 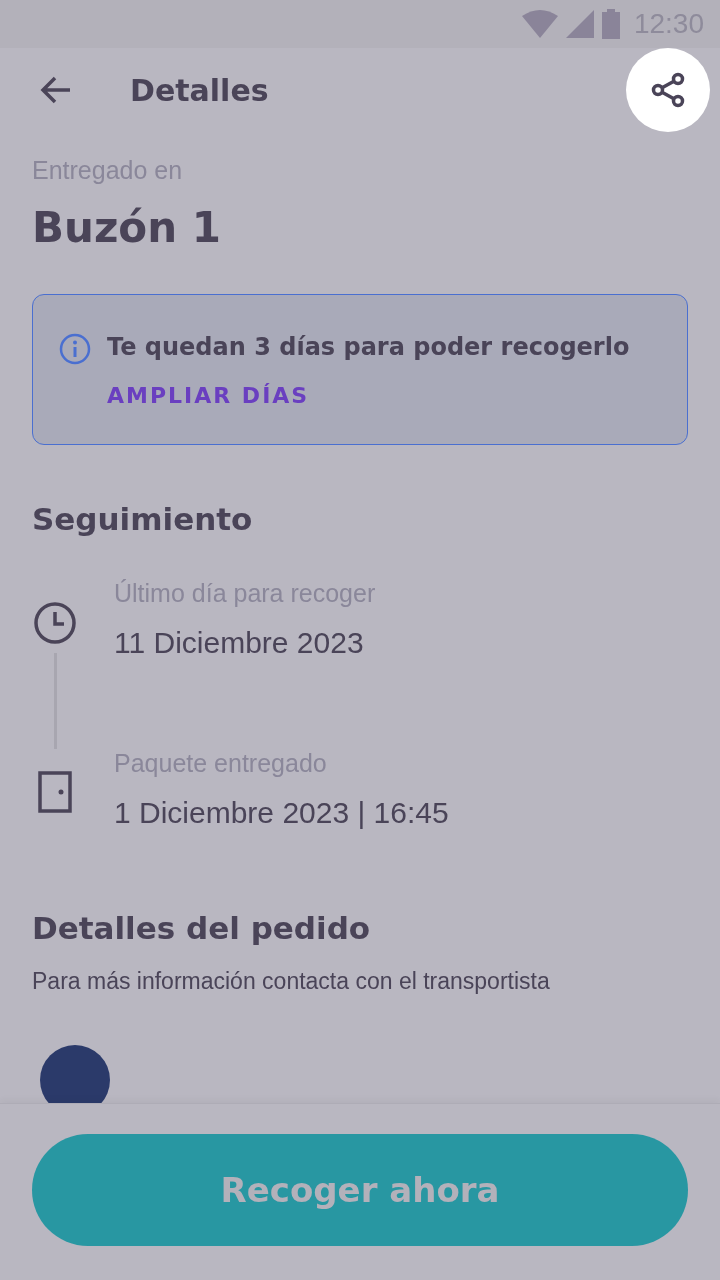 What do you see at coordinates (281, 813) in the screenshot?
I see `event-date: 1 Diciembre 2023 | 16:45` at bounding box center [281, 813].